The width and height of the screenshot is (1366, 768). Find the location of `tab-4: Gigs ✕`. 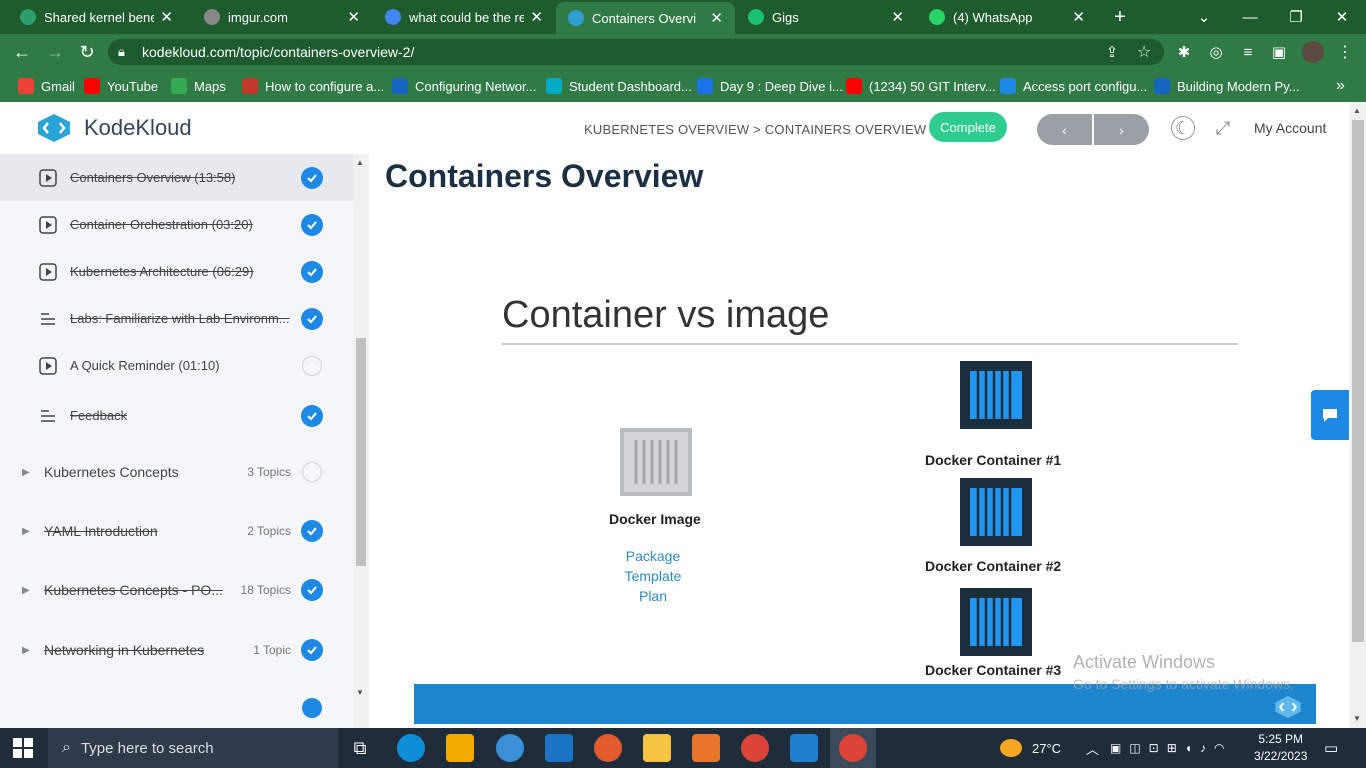

tab-4: Gigs ✕ is located at coordinates (826, 17).